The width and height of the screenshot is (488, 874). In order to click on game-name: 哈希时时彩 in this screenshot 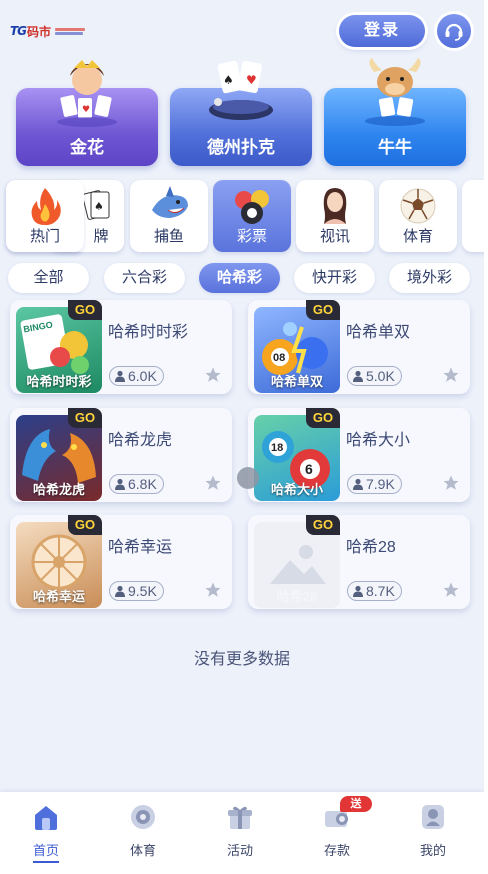, I will do `click(148, 332)`.